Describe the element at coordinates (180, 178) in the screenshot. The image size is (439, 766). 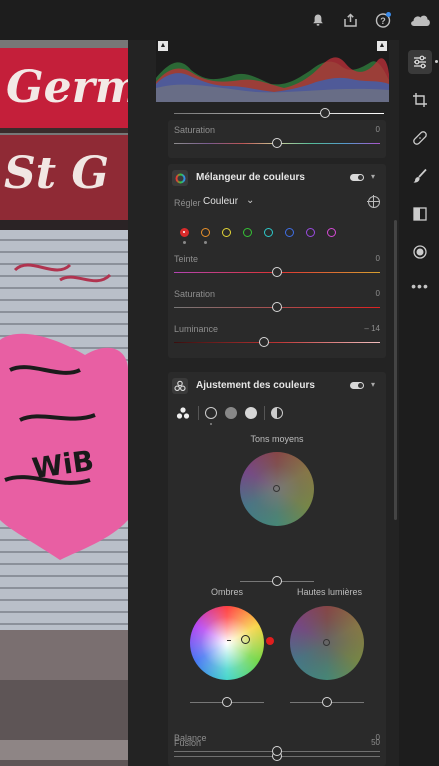
I see `color-mixer-icon` at that location.